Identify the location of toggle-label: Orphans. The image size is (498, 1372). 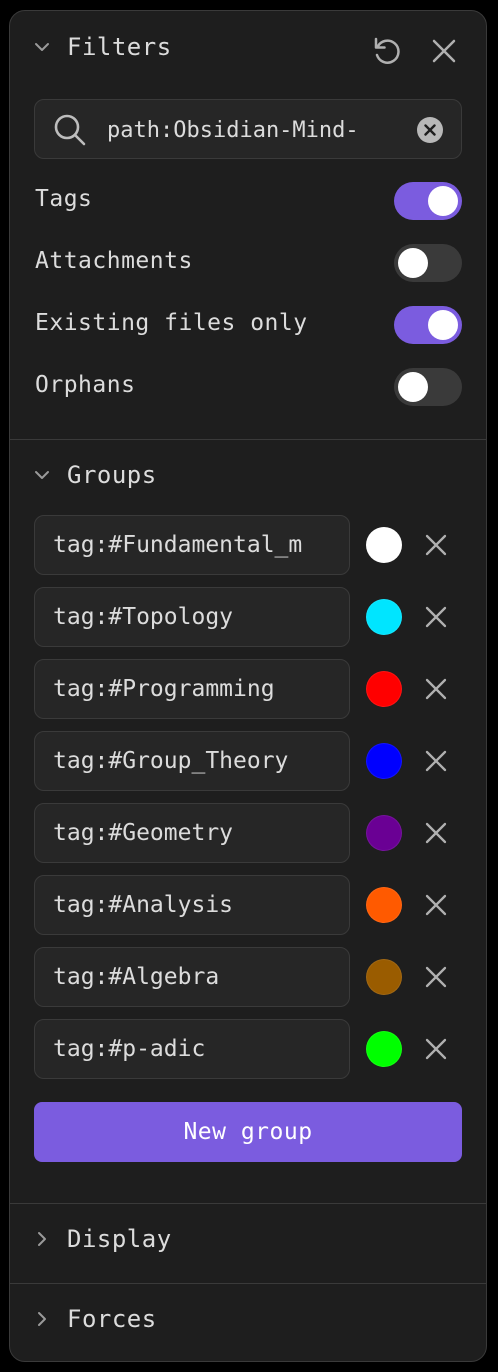
(85, 385).